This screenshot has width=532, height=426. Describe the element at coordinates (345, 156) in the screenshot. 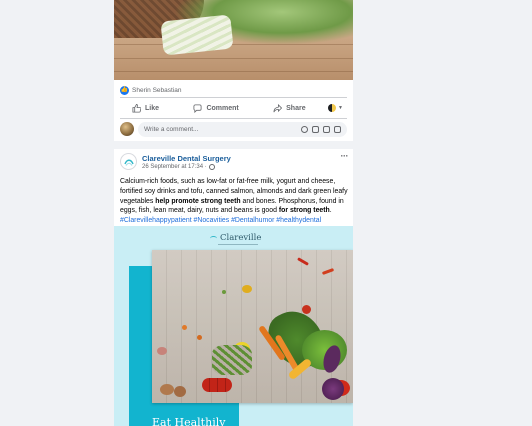

I see `more-options-button: ···` at that location.